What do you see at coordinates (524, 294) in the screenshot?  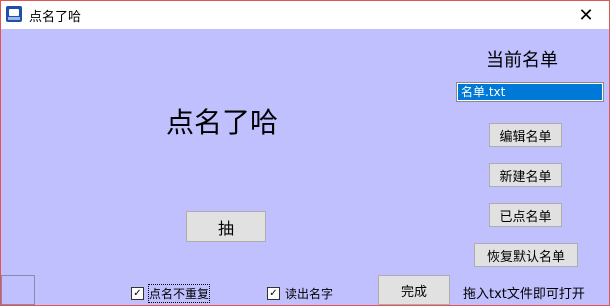 I see `drop-hint: 拖入txt文件即可打开` at bounding box center [524, 294].